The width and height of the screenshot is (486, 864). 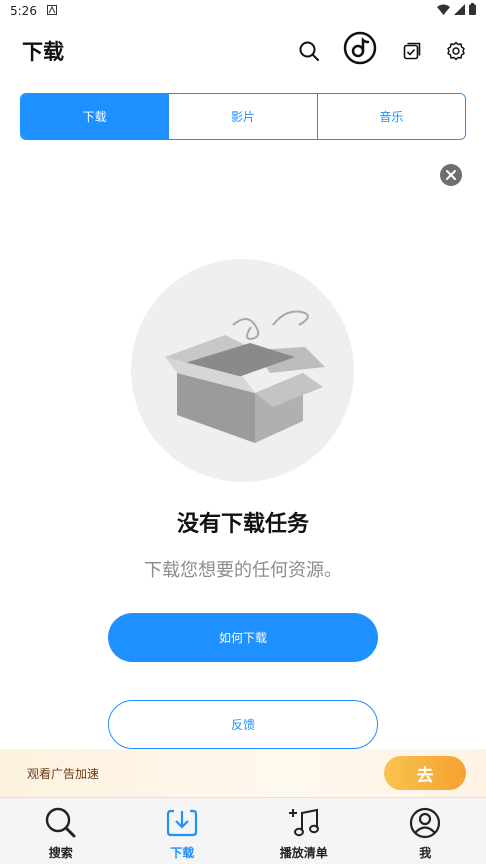 I want to click on how-to-download-button: 如何下载, so click(x=243, y=637).